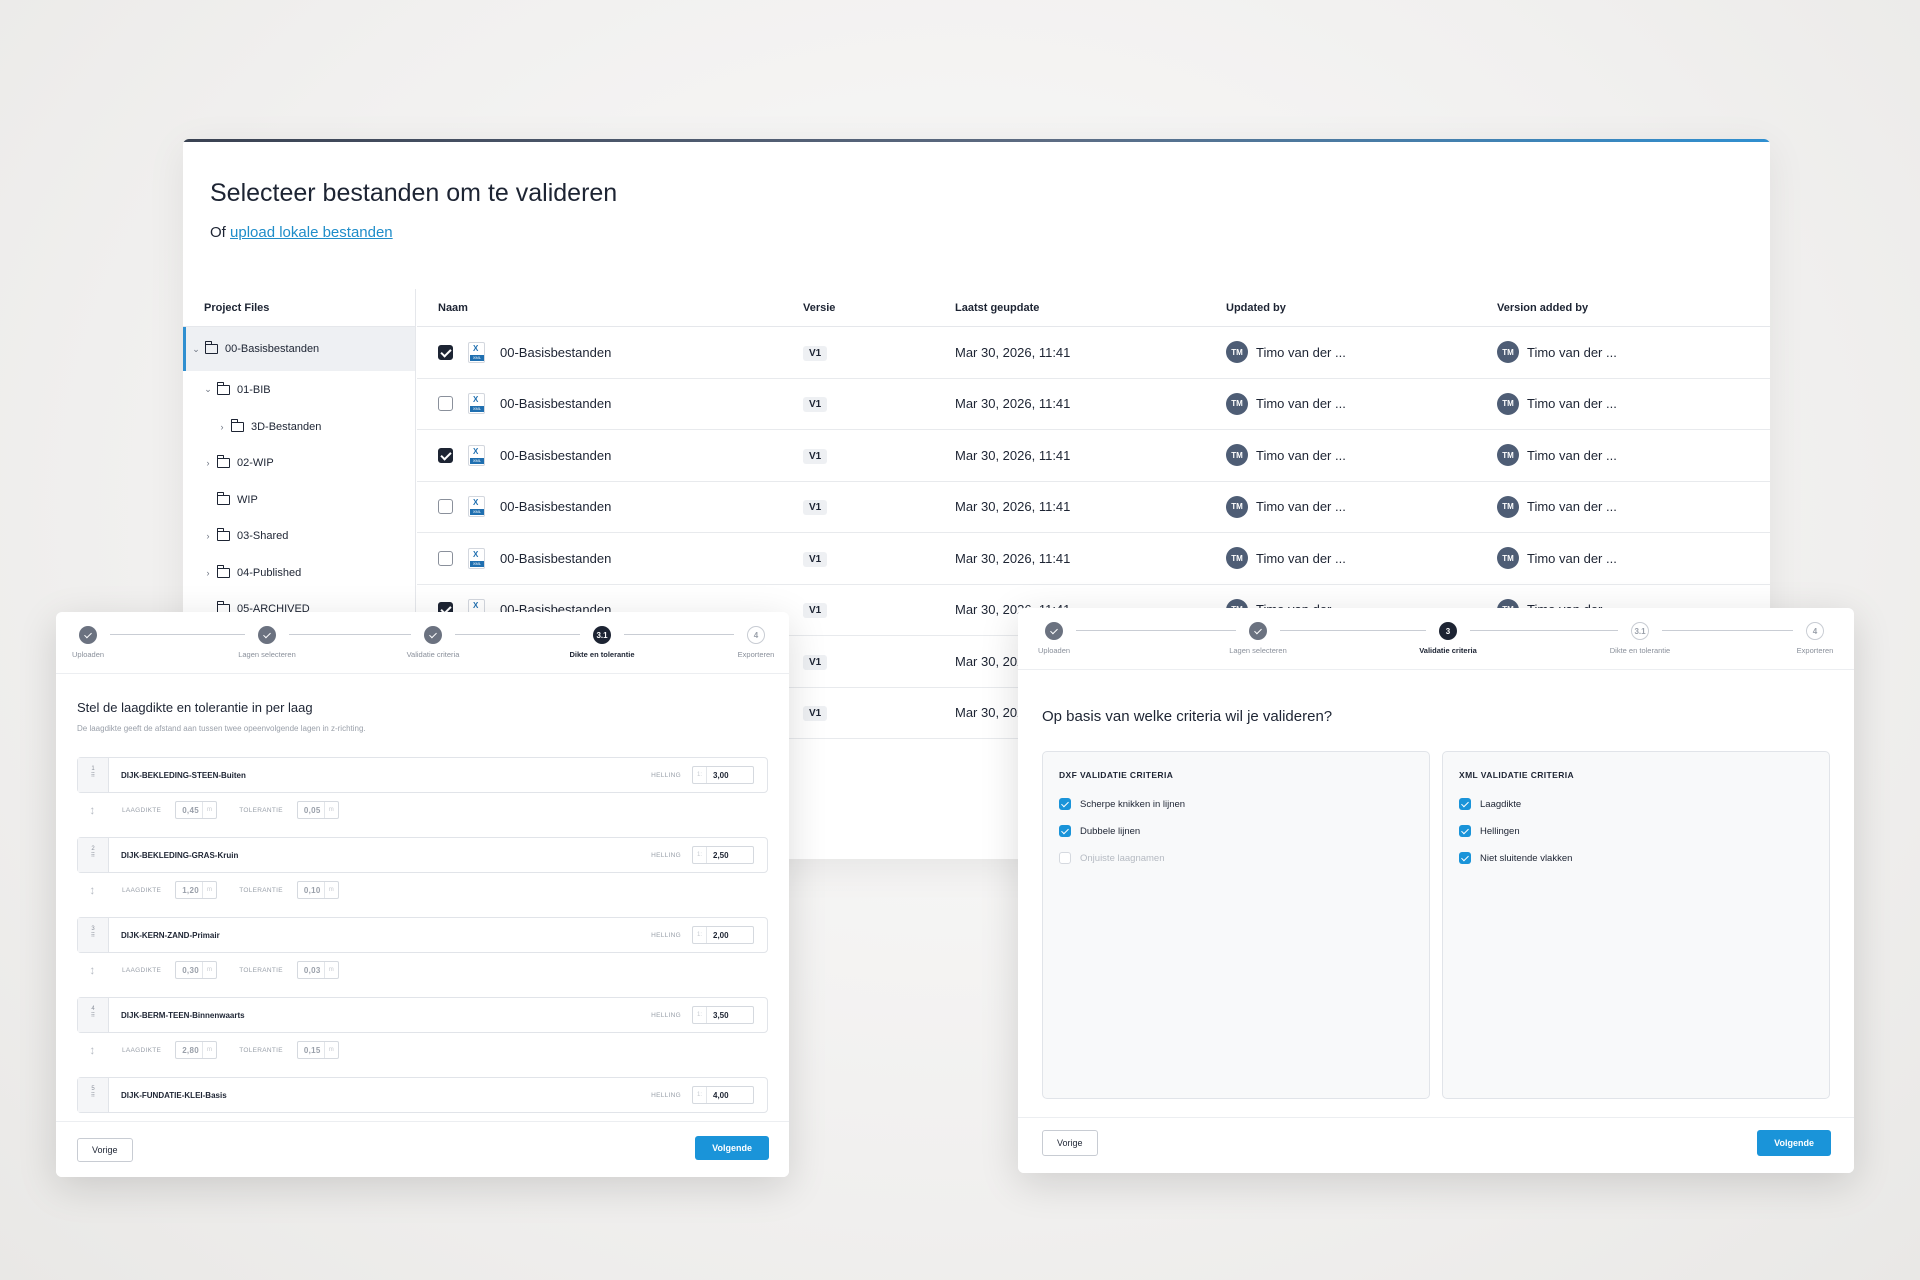 The width and height of the screenshot is (1920, 1280). Describe the element at coordinates (299, 349) in the screenshot. I see `tree-item-00-basisbestanden: ⌄ 00-Basisbestanden` at that location.